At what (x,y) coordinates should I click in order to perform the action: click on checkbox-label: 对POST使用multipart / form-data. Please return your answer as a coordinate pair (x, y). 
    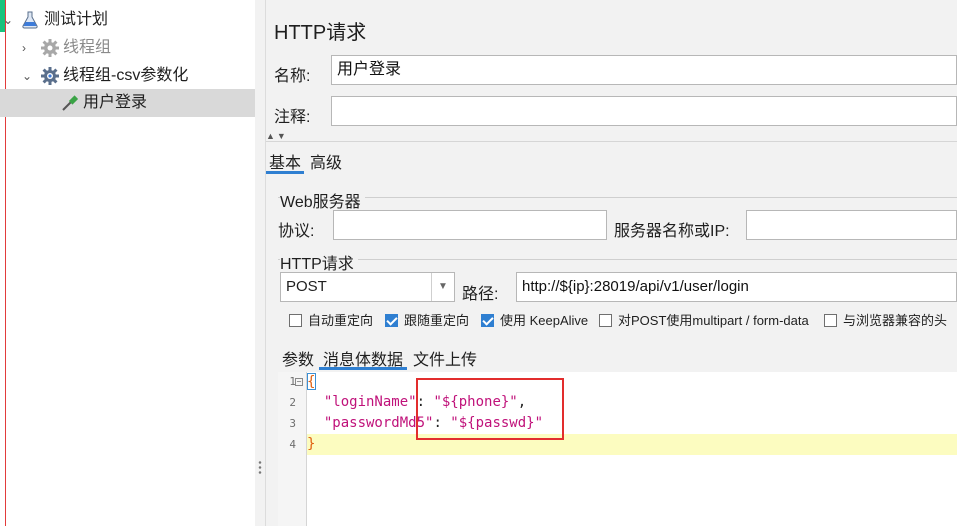
    Looking at the image, I should click on (713, 320).